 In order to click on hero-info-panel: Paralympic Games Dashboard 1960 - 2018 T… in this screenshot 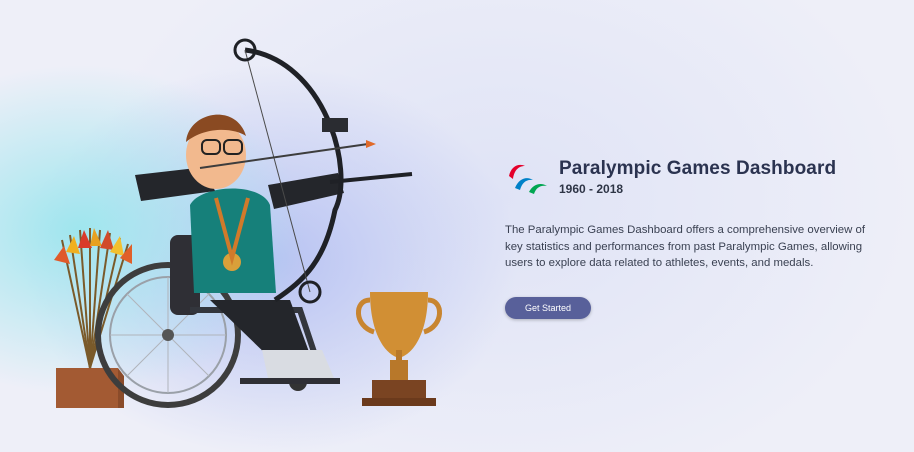, I will do `click(695, 238)`.